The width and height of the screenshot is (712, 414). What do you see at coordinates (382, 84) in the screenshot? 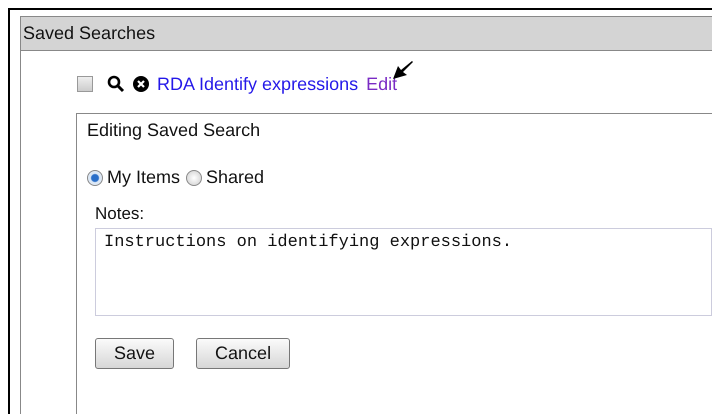
I see `edit-link: Edit` at bounding box center [382, 84].